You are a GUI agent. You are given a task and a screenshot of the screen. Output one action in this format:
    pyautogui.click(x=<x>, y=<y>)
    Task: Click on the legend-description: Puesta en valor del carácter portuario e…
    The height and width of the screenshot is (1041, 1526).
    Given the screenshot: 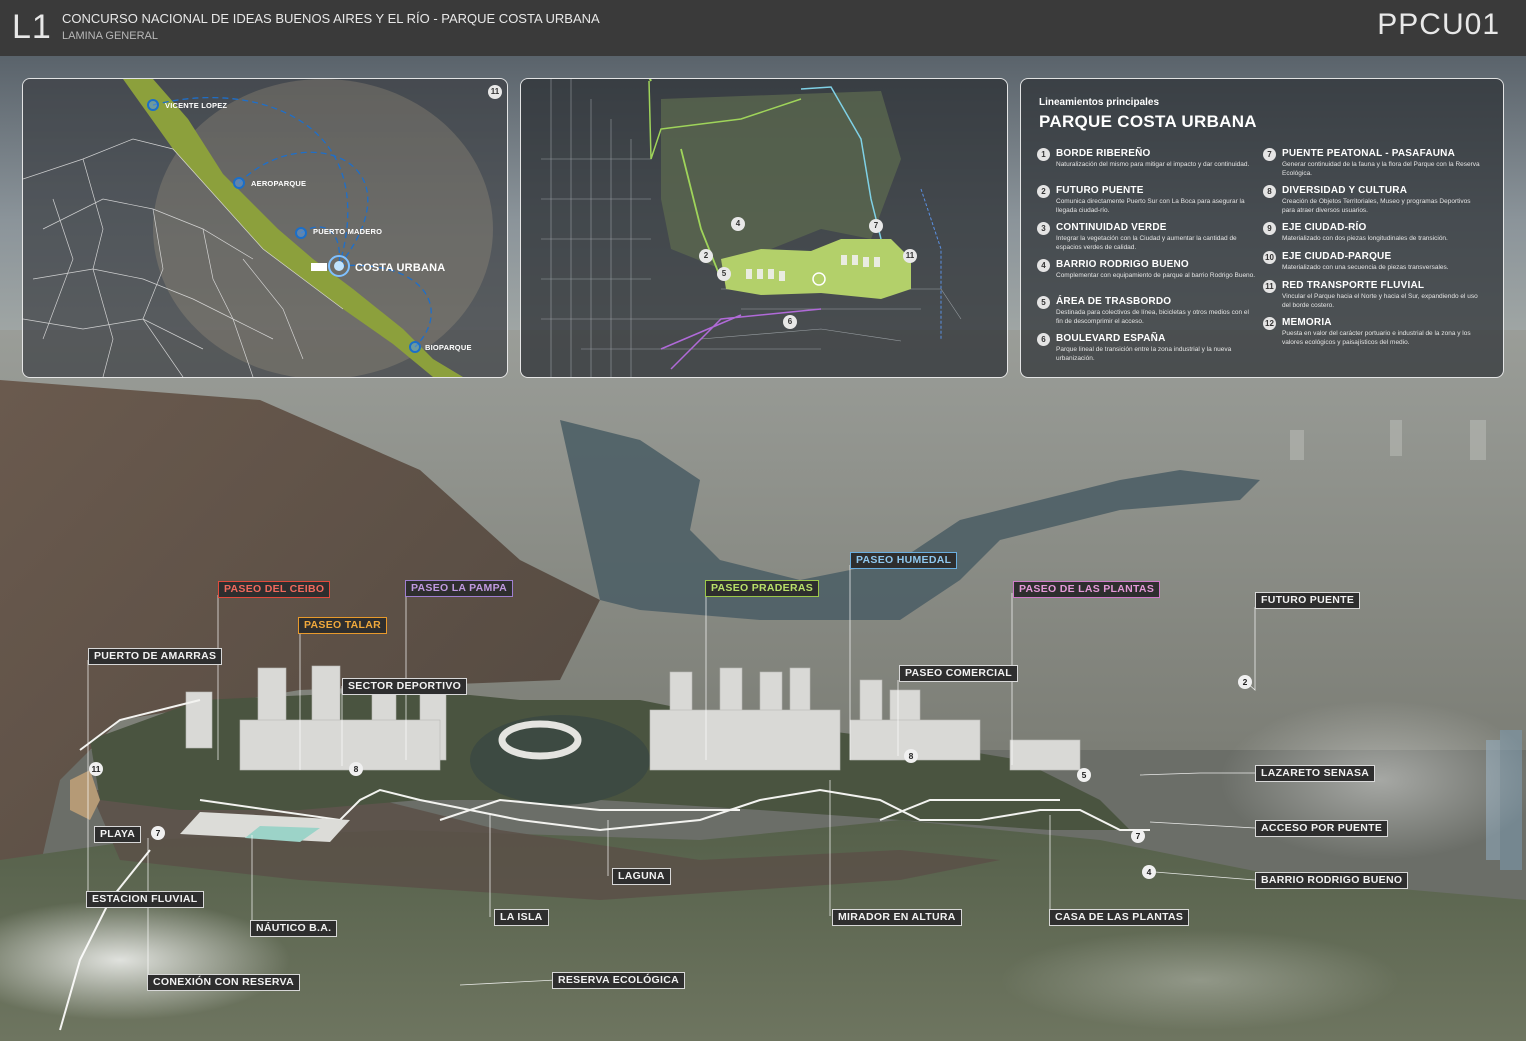 What is the action you would take?
    pyautogui.click(x=1376, y=338)
    